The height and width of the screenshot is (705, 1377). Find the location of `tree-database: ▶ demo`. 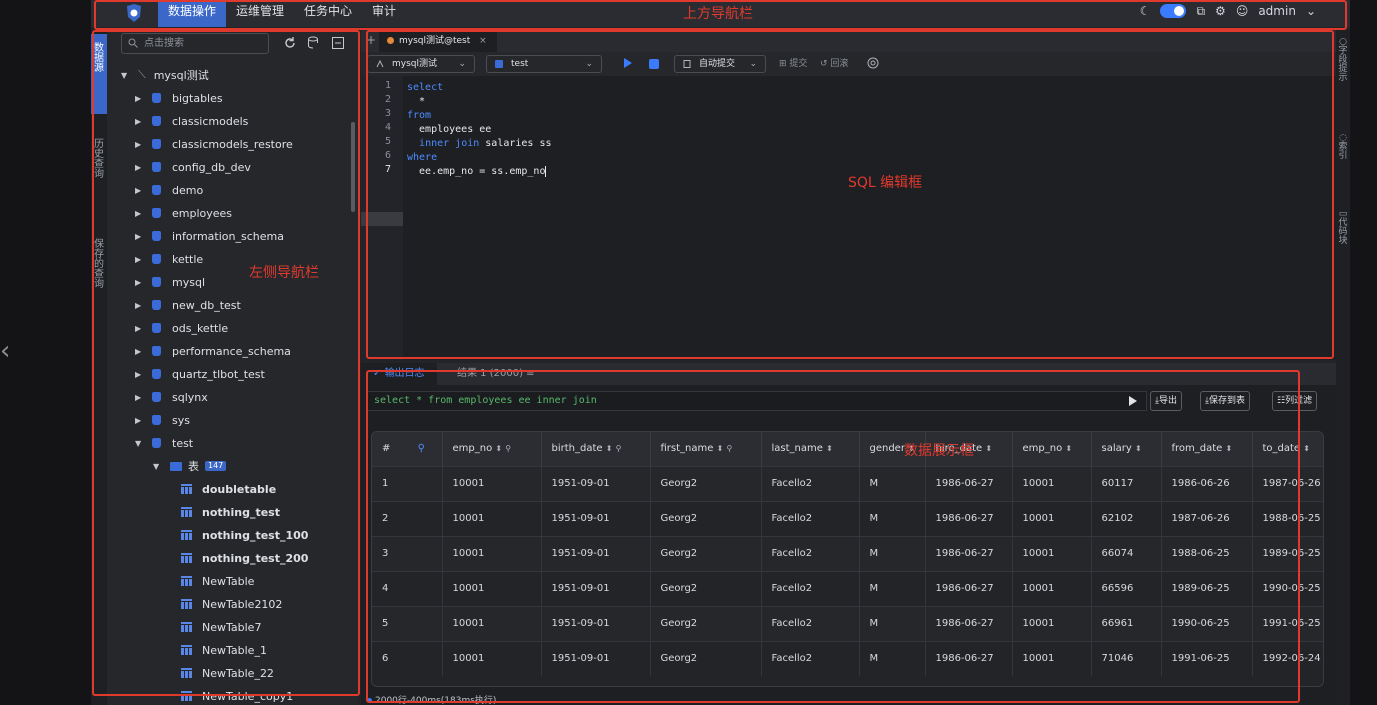

tree-database: ▶ demo is located at coordinates (169, 190).